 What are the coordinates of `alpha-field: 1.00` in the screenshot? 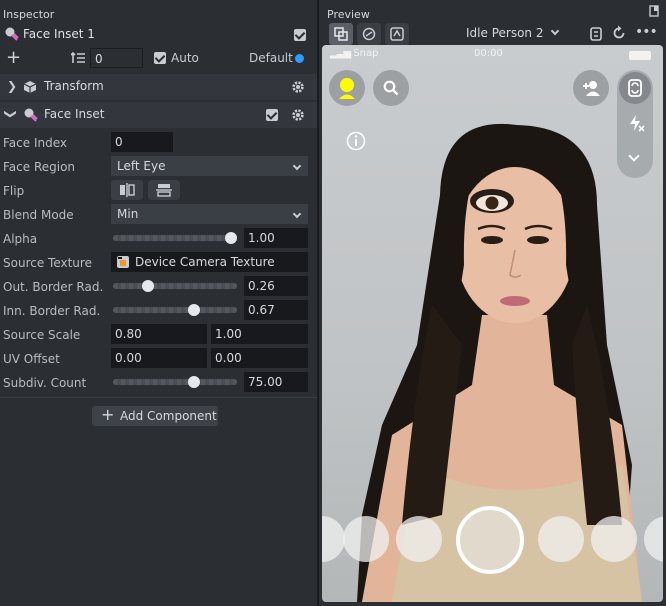 It's located at (276, 238).